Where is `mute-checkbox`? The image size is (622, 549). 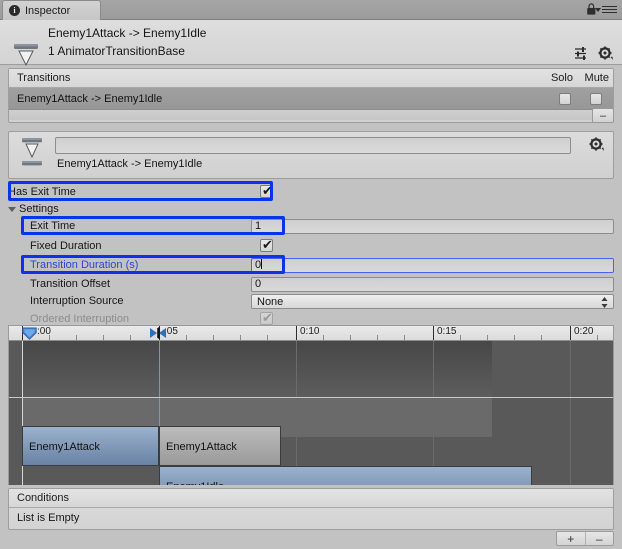 mute-checkbox is located at coordinates (596, 99).